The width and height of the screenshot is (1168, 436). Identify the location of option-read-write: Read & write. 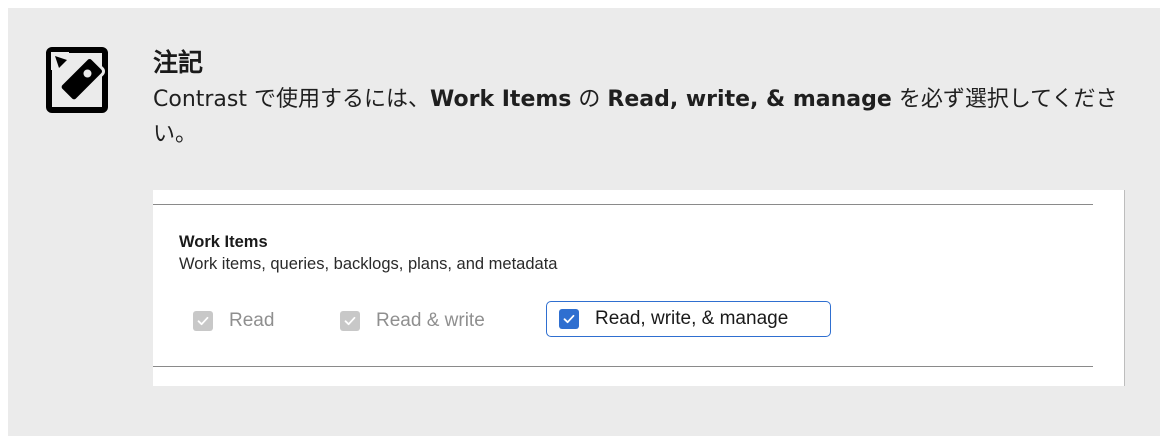
(412, 321).